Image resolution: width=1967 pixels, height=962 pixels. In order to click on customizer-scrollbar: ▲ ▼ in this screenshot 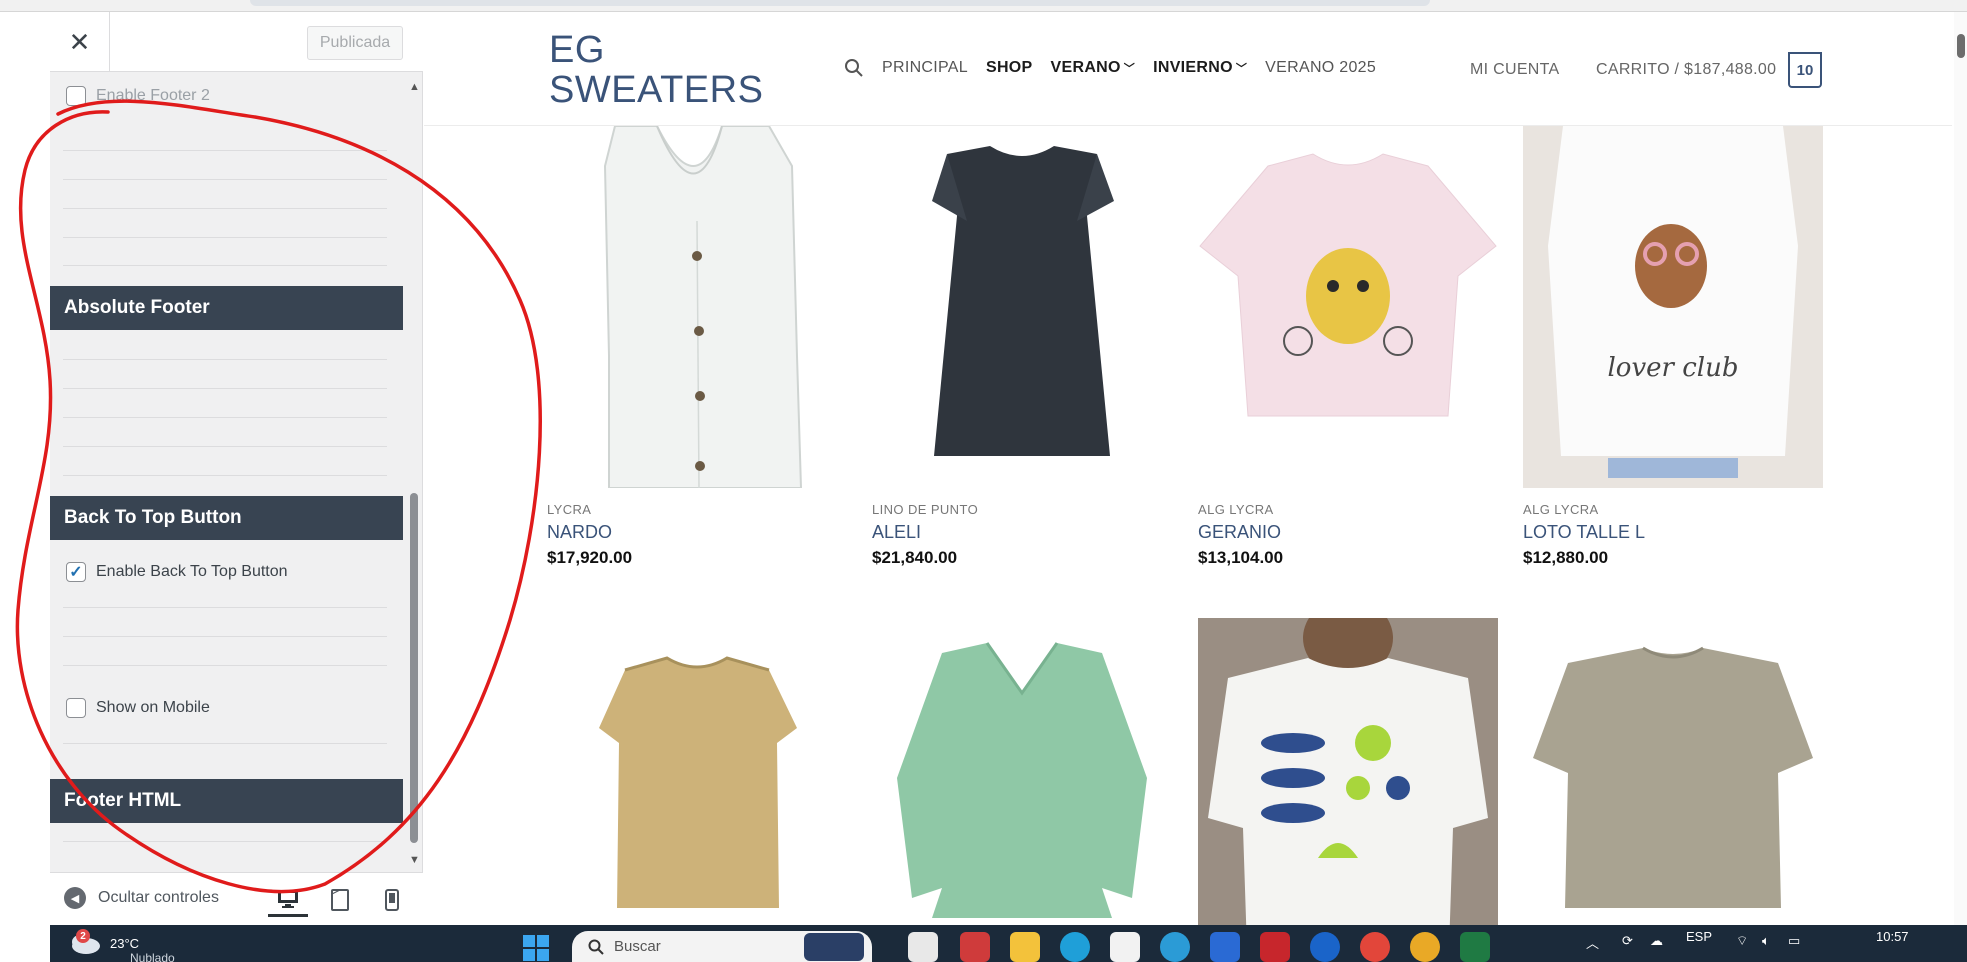, I will do `click(414, 473)`.